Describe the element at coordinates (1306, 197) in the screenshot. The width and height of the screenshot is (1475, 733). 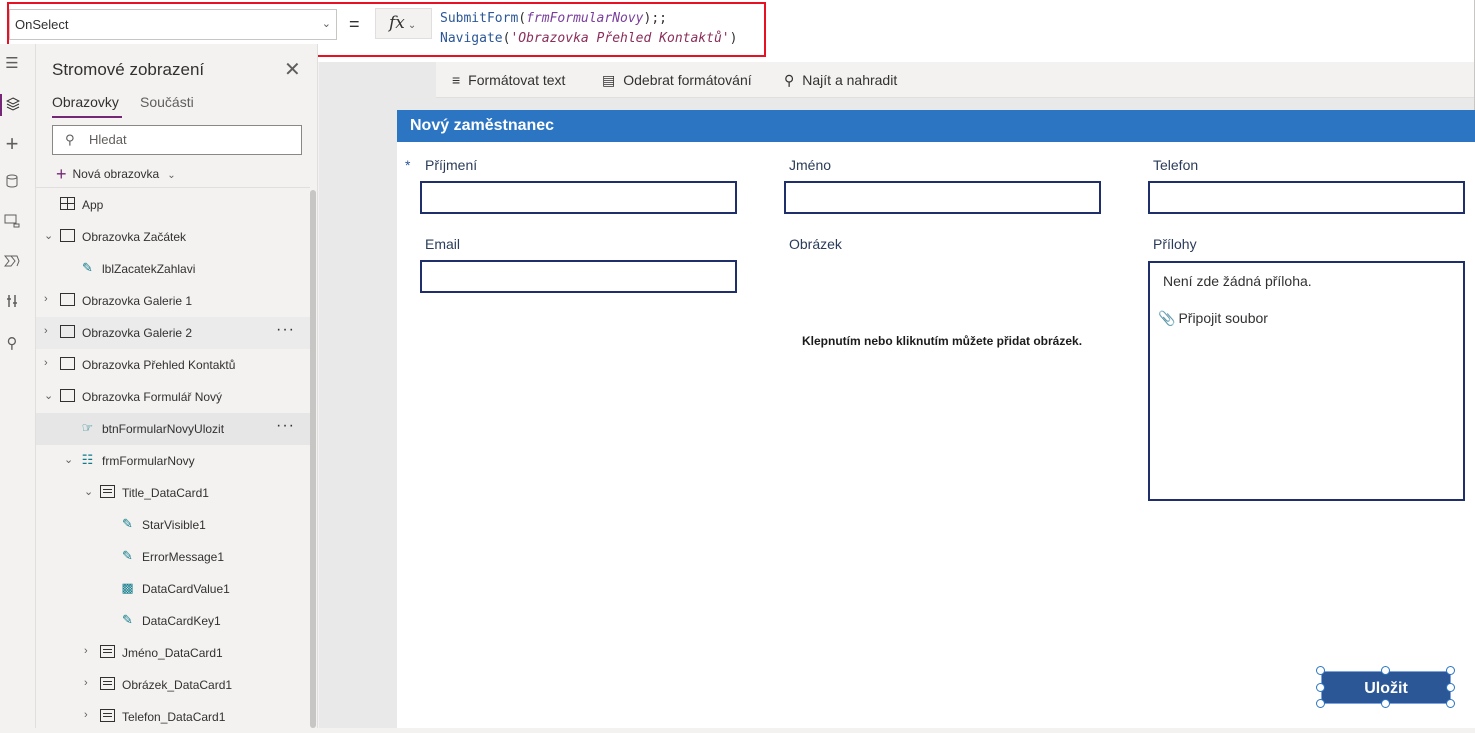
I see `input-telefon` at that location.